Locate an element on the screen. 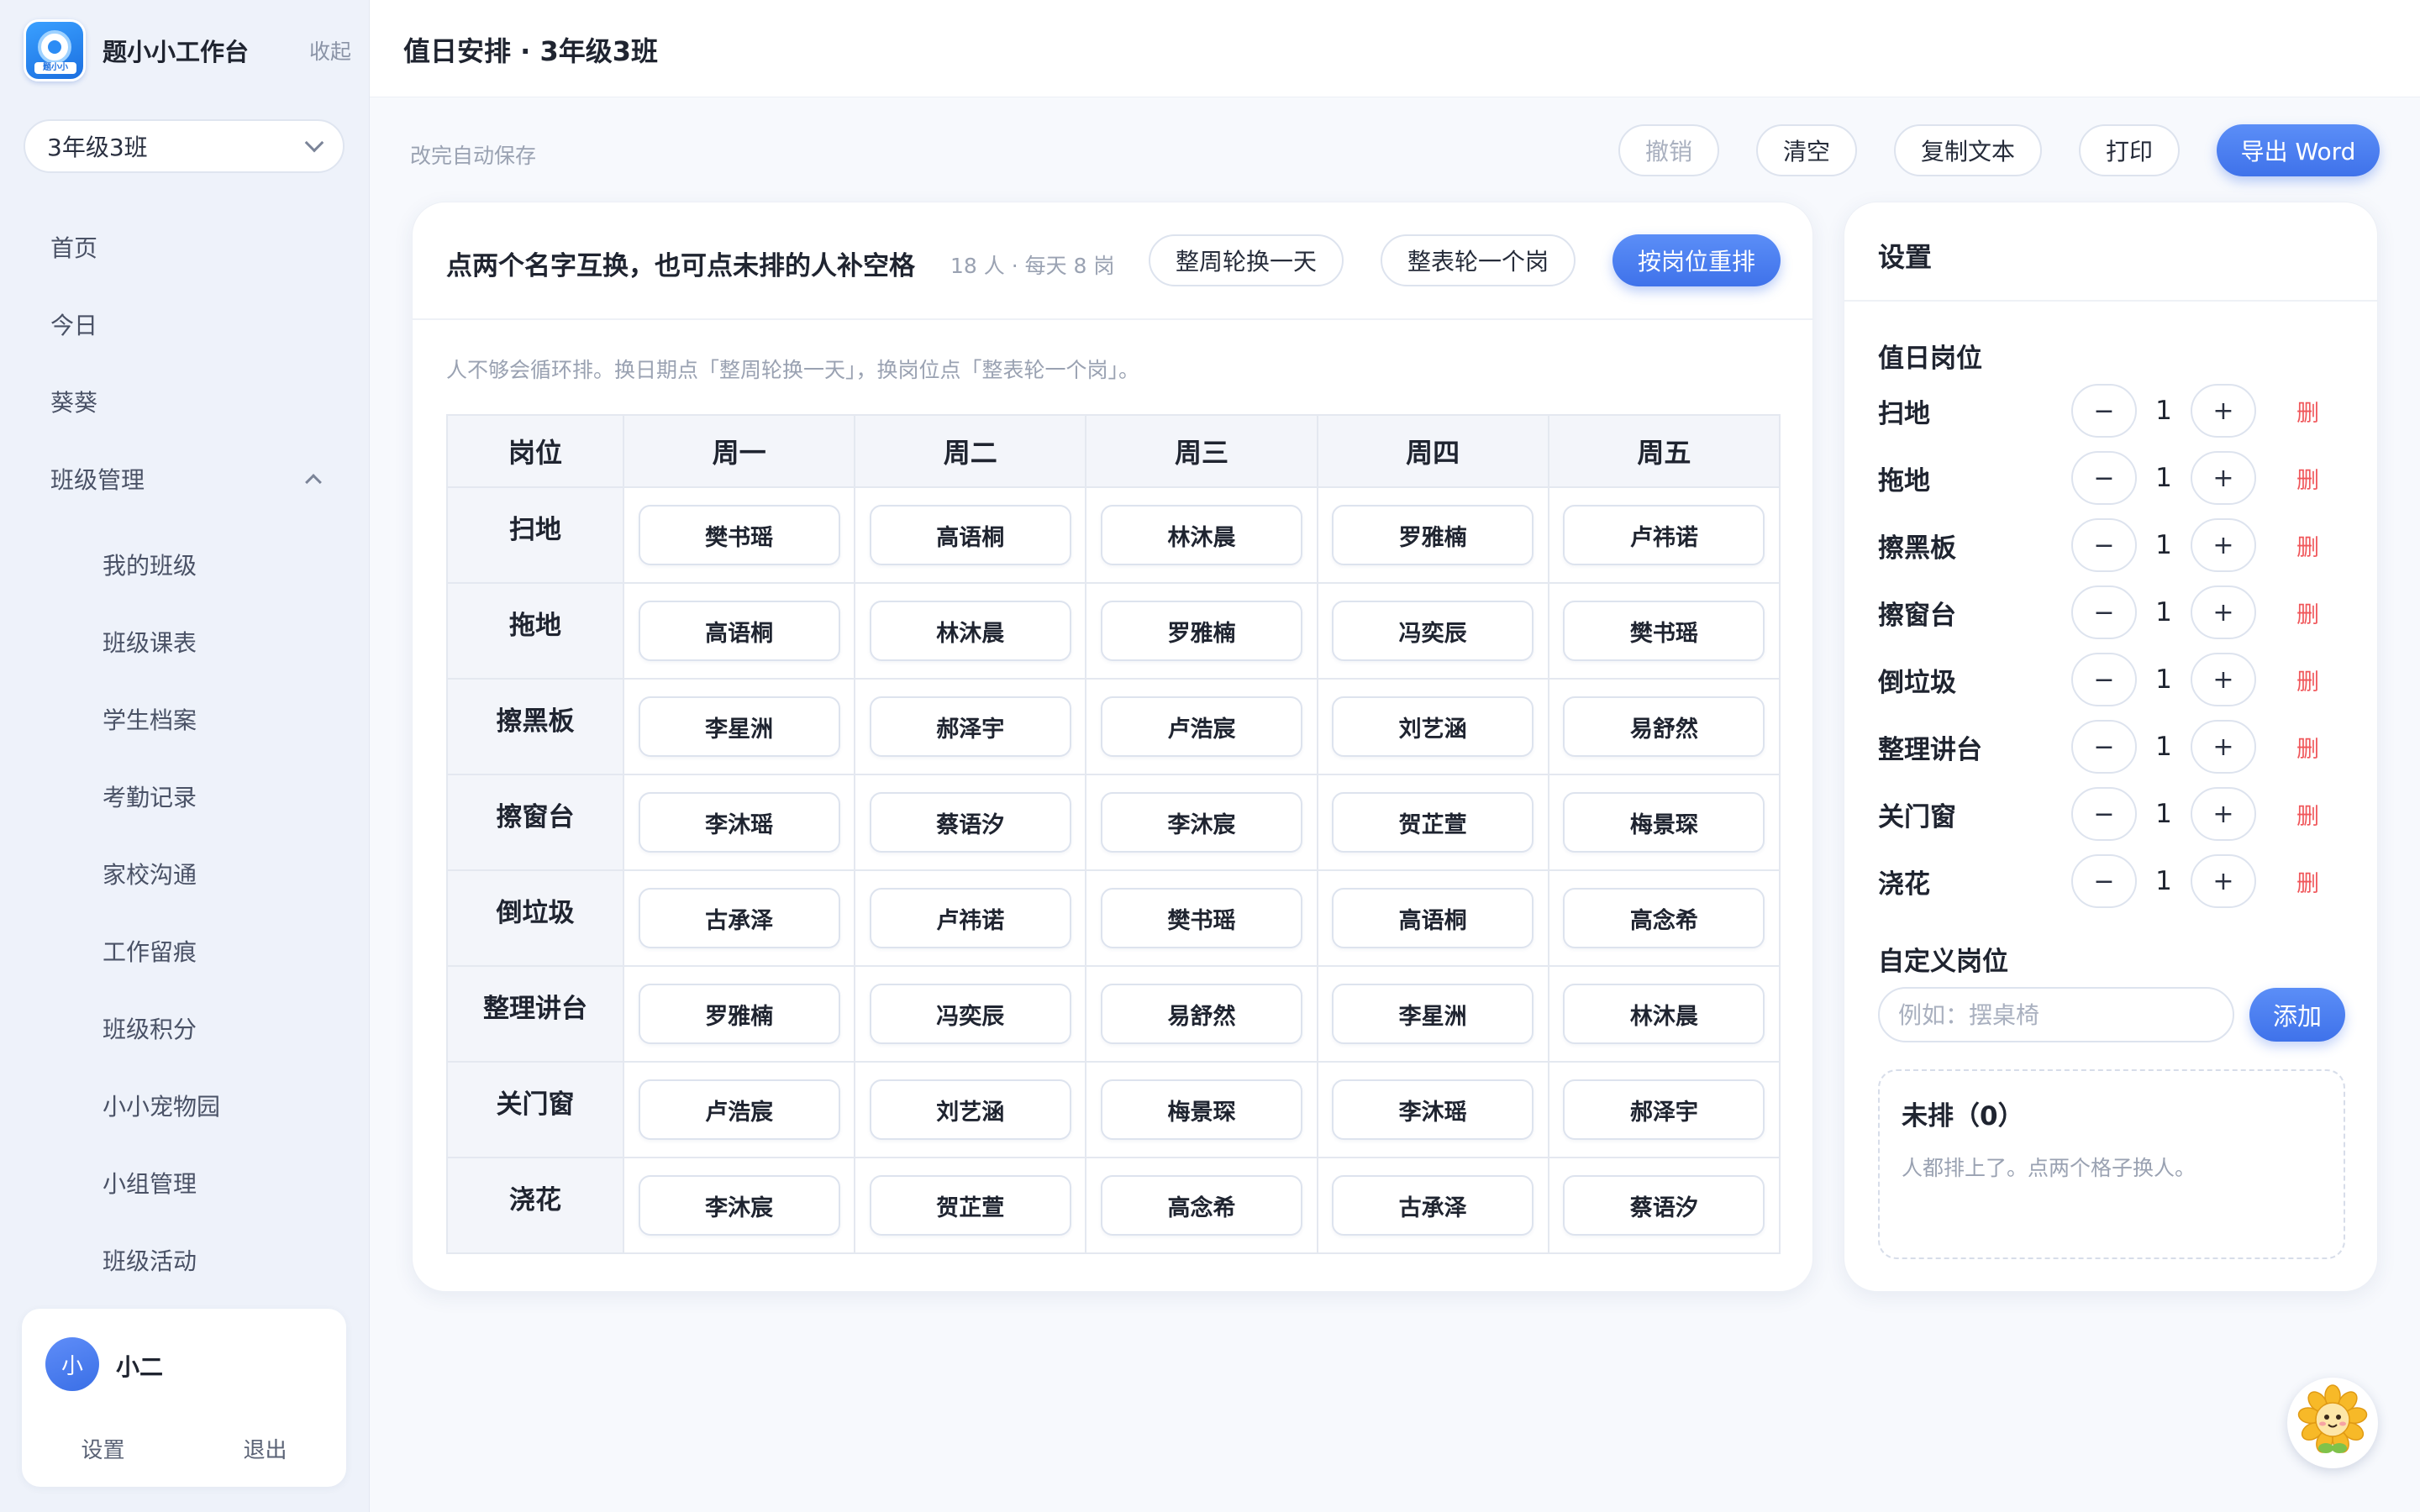 This screenshot has width=2420, height=1512. rotate-role-button: 整表轮一个岗 is located at coordinates (1478, 260).